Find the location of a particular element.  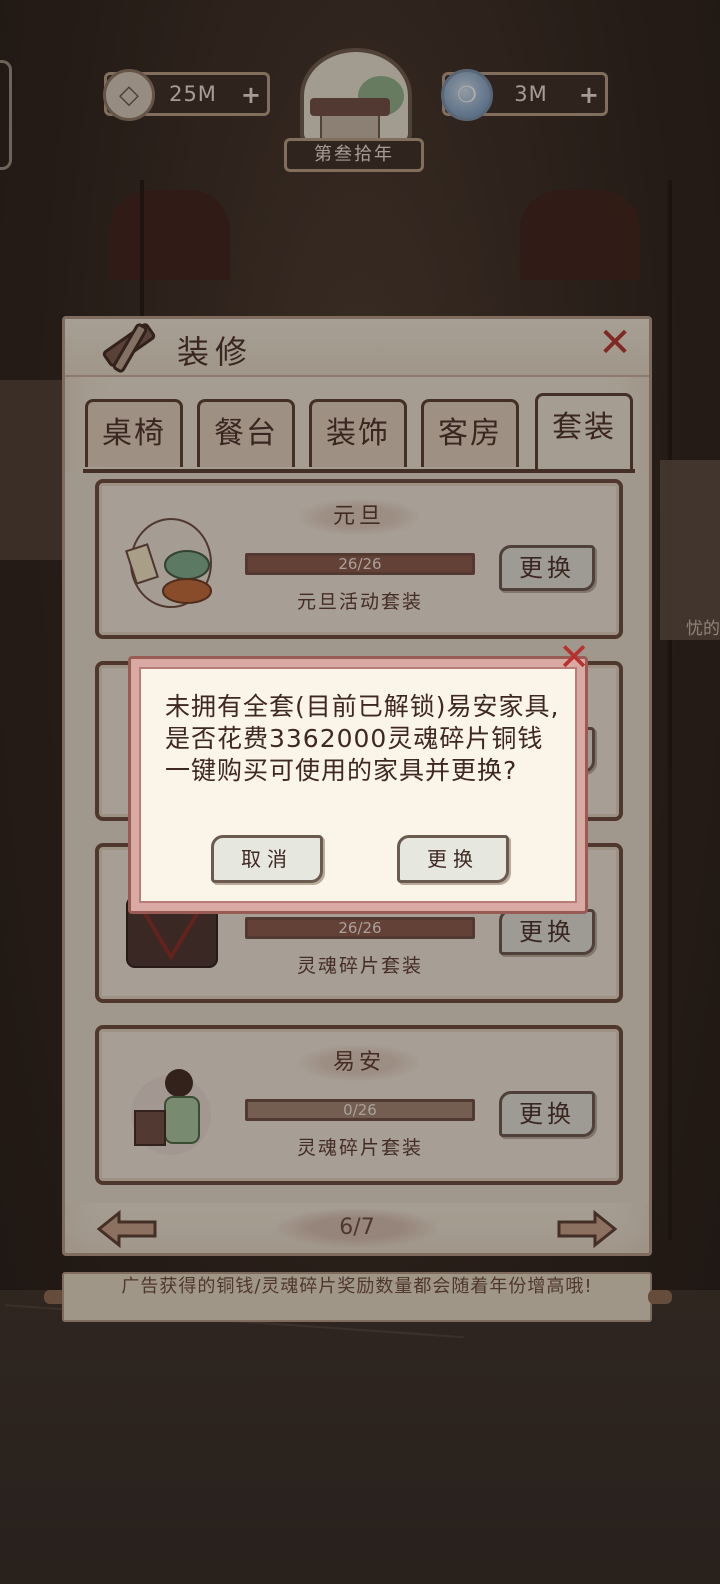

cancel-button: 取消 is located at coordinates (267, 859).